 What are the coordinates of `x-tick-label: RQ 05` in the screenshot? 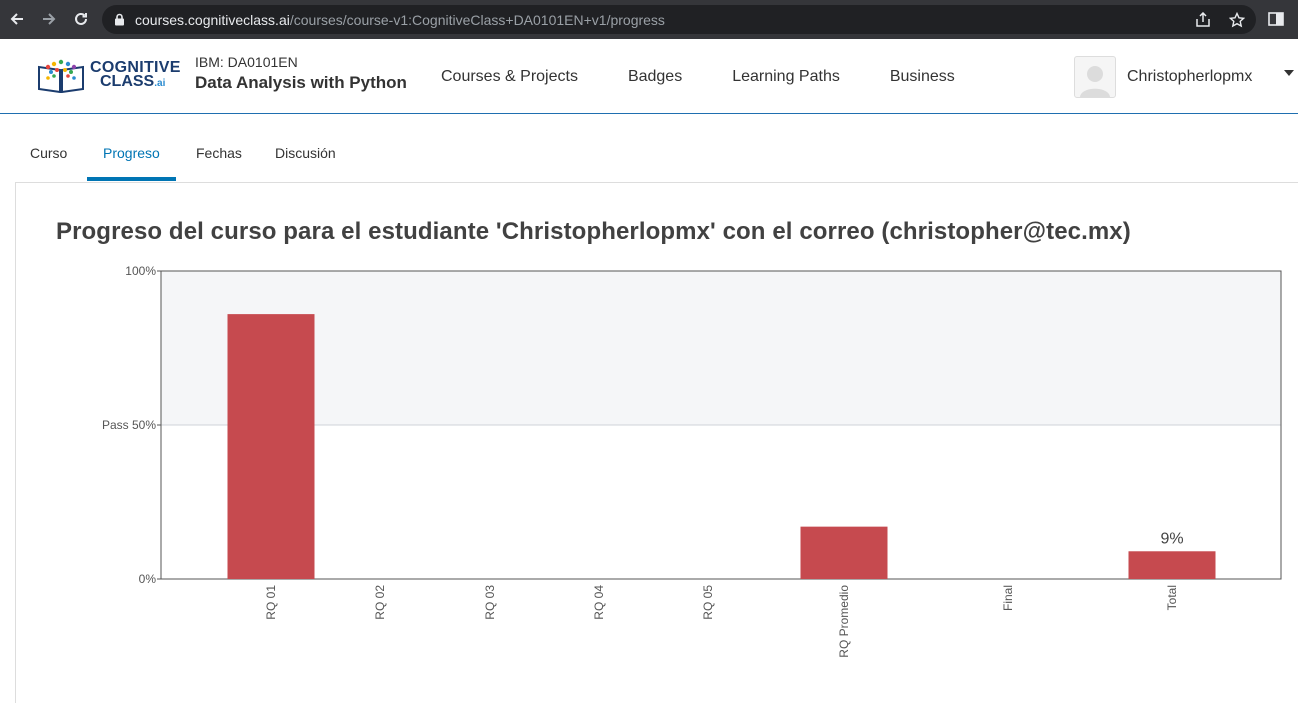 It's located at (708, 602).